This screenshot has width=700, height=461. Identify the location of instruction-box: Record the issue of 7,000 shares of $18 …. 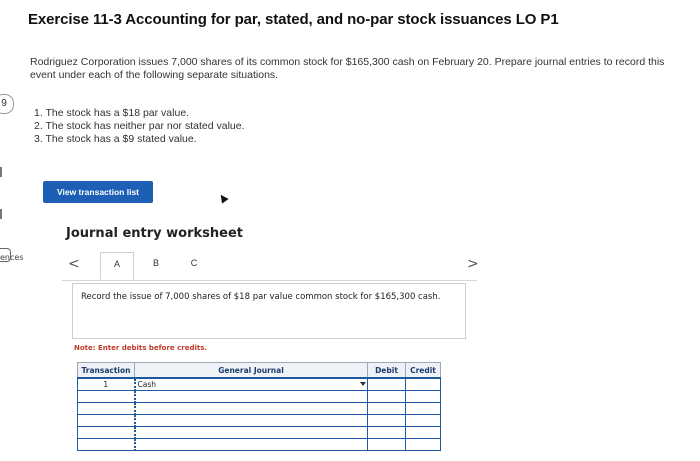
(269, 311).